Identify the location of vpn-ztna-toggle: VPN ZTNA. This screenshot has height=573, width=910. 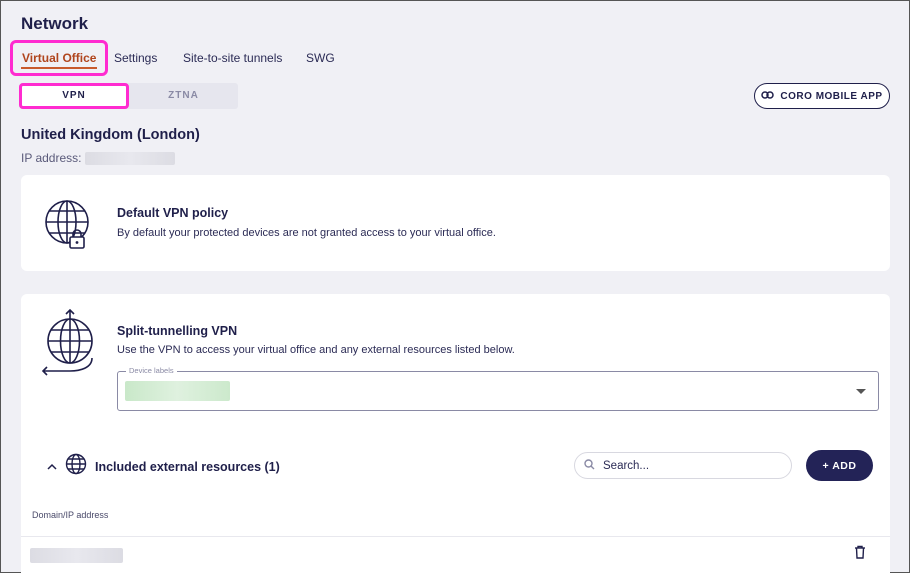
(128, 96).